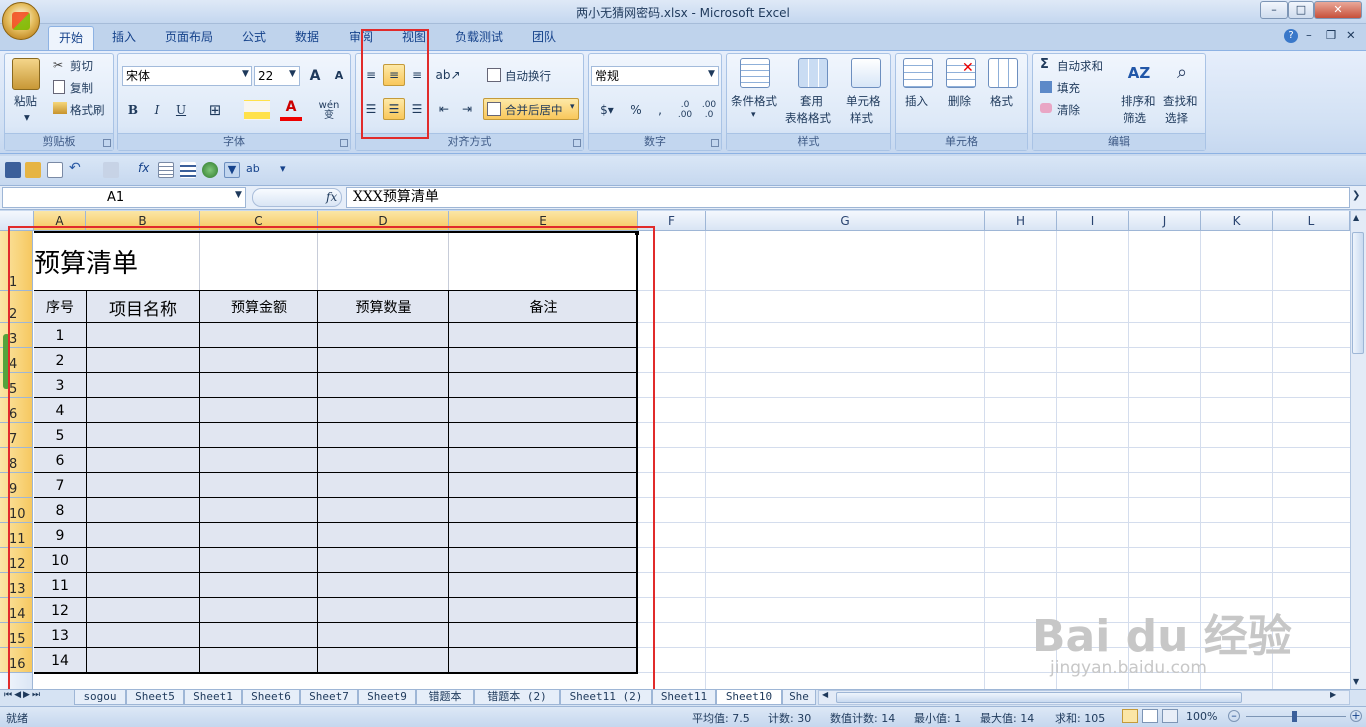 Image resolution: width=1366 pixels, height=727 pixels. Describe the element at coordinates (606, 697) in the screenshot. I see `sheet-tab: Sheet11 (2)` at that location.